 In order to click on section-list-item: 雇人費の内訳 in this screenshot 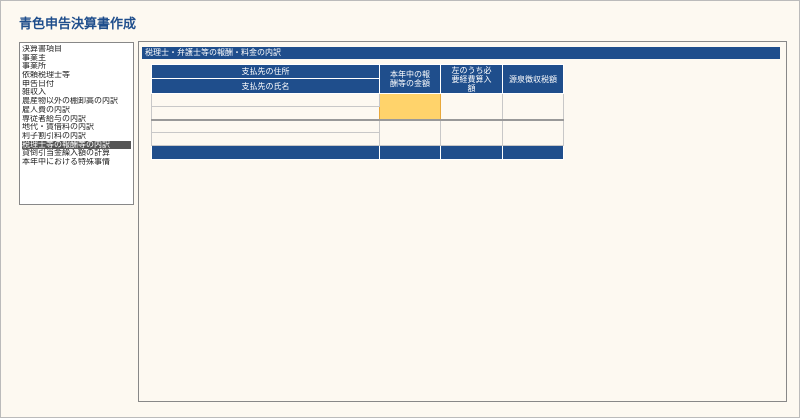, I will do `click(76, 110)`.